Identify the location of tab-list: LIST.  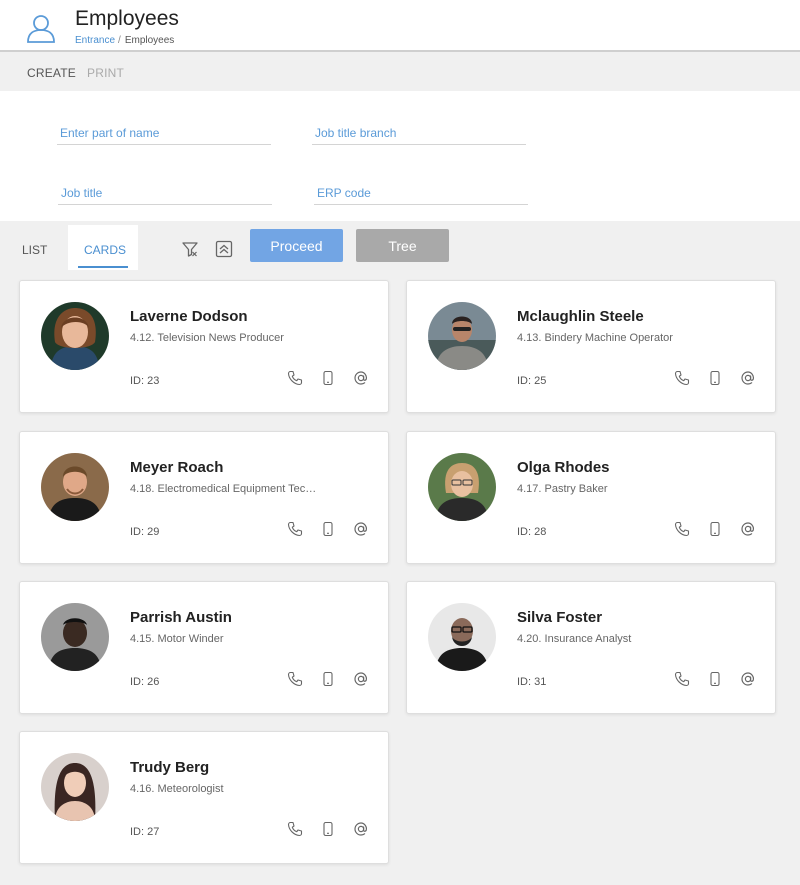
(34, 250).